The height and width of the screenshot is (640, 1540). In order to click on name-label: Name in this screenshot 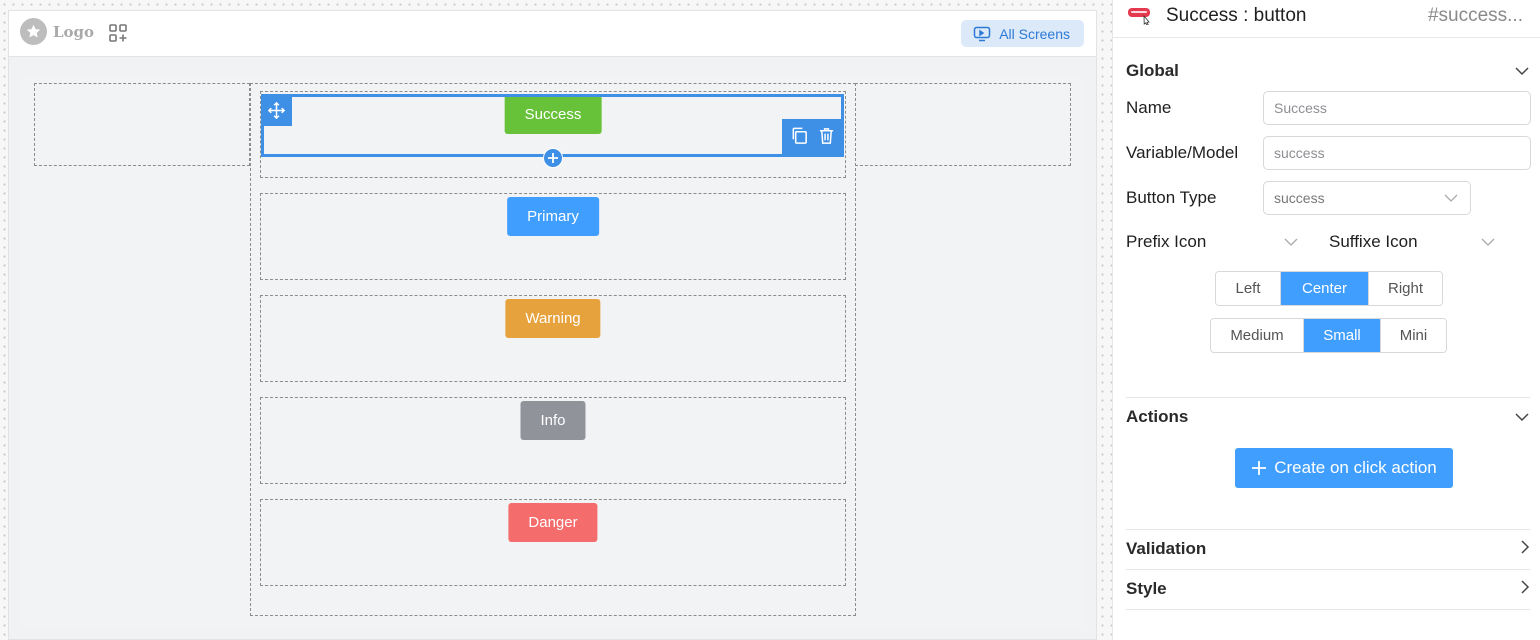, I will do `click(1149, 107)`.